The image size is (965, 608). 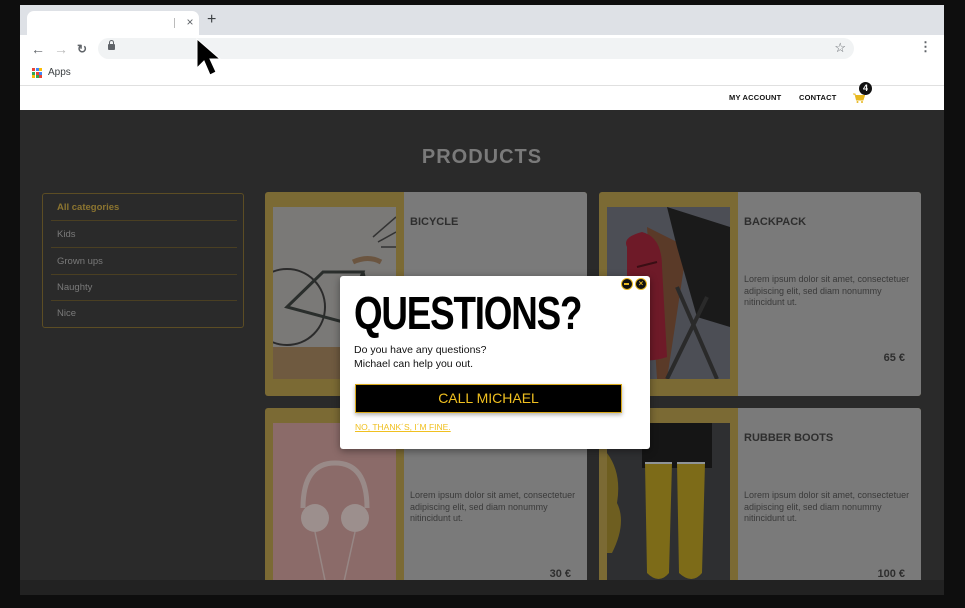 What do you see at coordinates (111, 45) in the screenshot?
I see `lock-icon` at bounding box center [111, 45].